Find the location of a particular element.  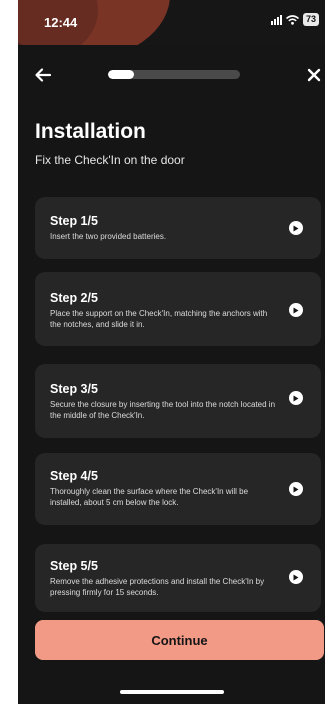

step-title: Step 2/5 is located at coordinates (74, 298).